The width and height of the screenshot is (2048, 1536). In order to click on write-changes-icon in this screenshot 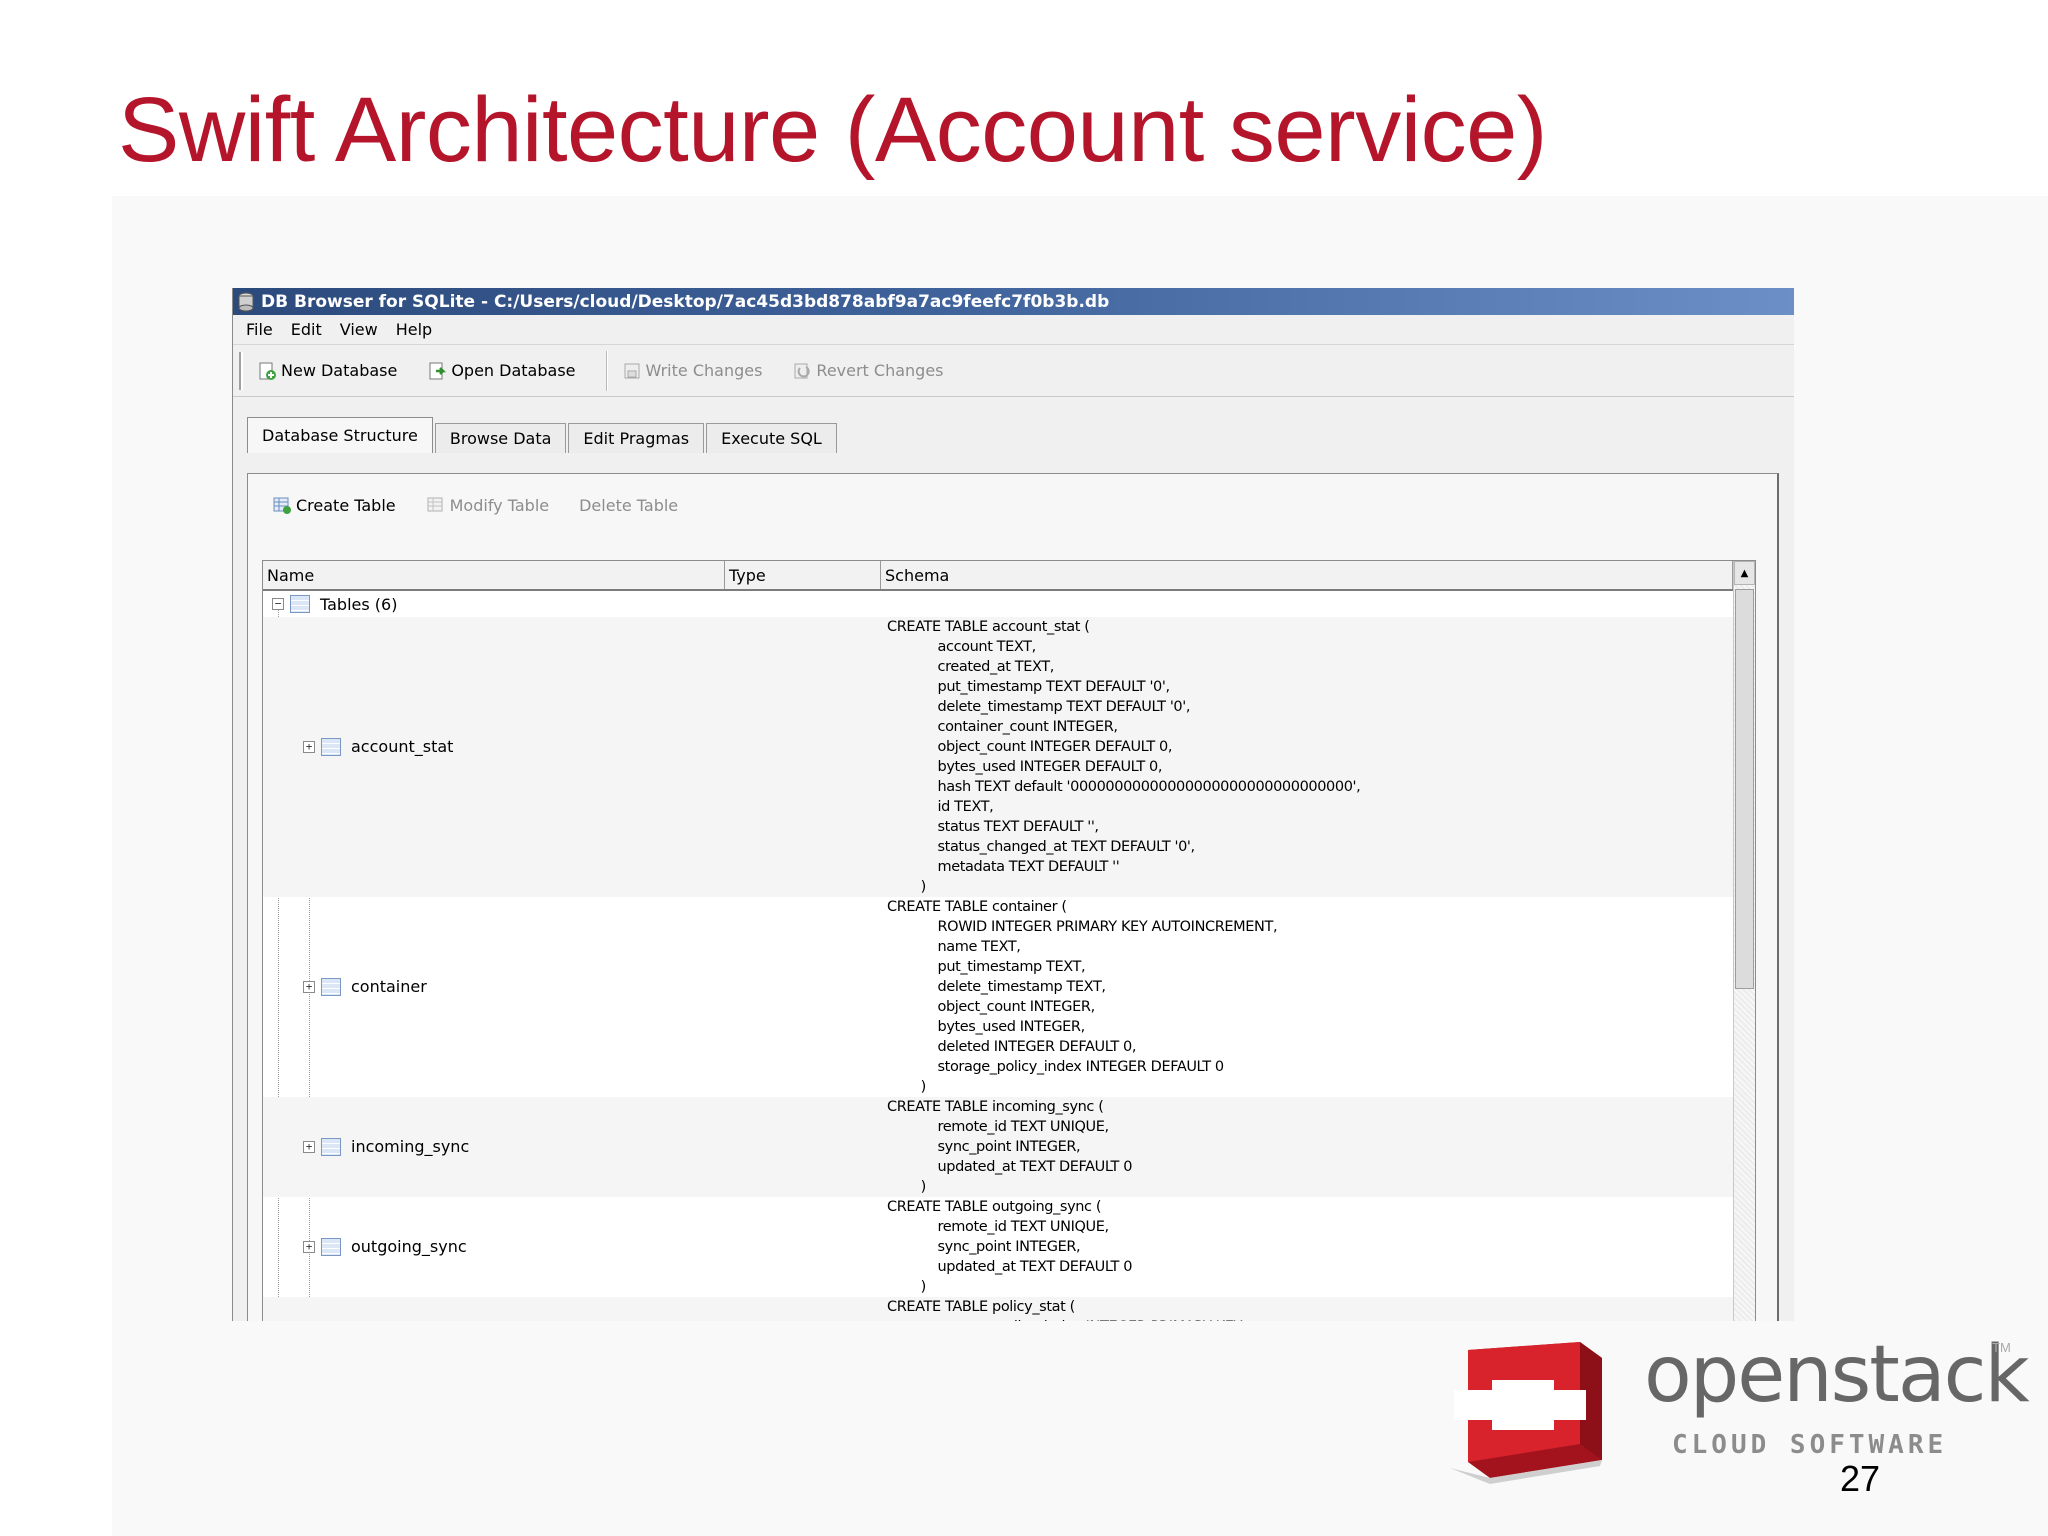, I will do `click(631, 370)`.